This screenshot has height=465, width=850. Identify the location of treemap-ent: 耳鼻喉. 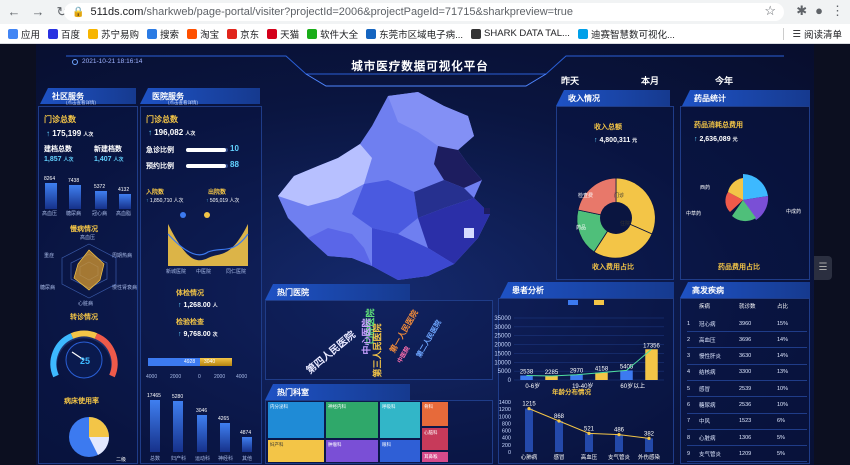
(435, 457).